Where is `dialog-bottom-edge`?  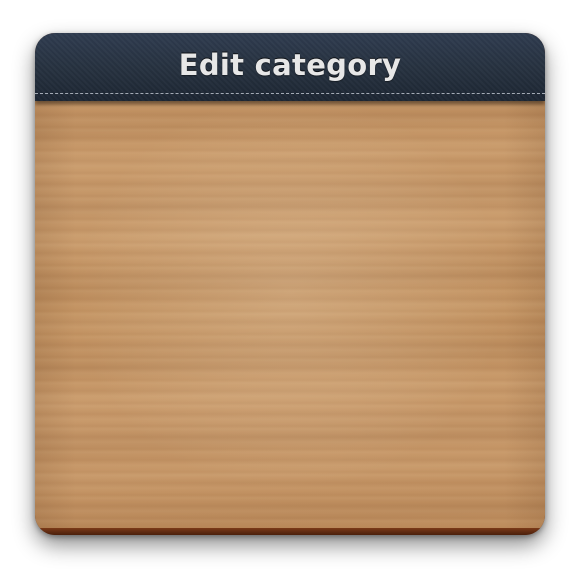
dialog-bottom-edge is located at coordinates (290, 531).